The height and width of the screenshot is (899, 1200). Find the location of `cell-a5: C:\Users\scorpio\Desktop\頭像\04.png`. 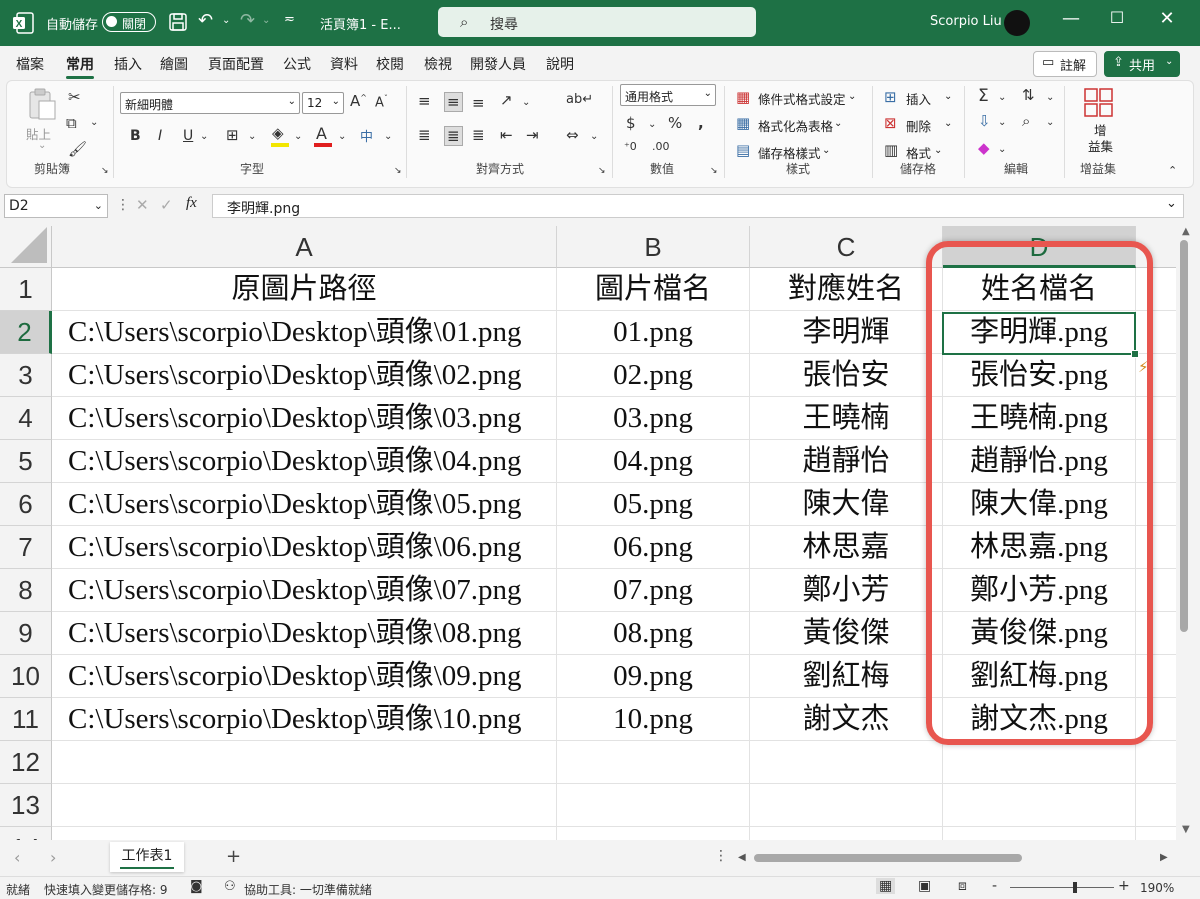

cell-a5: C:\Users\scorpio\Desktop\頭像\04.png is located at coordinates (304, 461).